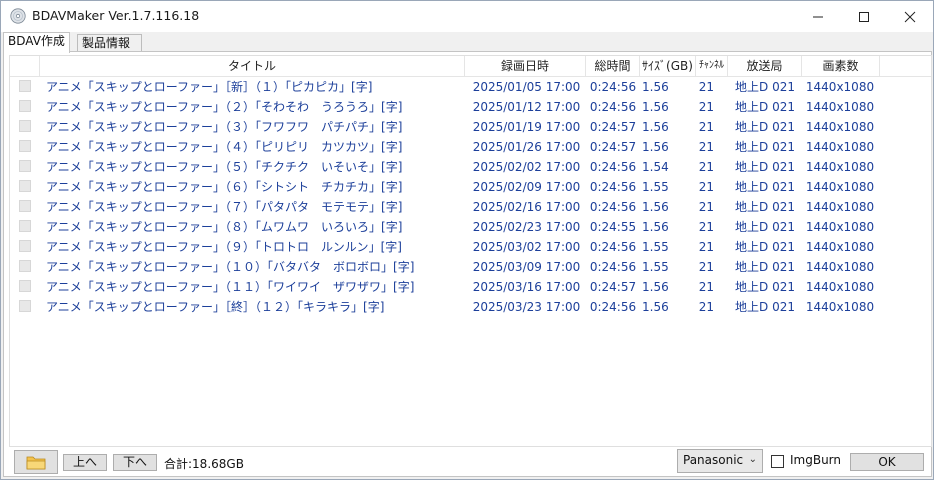  What do you see at coordinates (116, 15) in the screenshot?
I see `window-title: BDAVMaker Ver.1.7.116.18` at bounding box center [116, 15].